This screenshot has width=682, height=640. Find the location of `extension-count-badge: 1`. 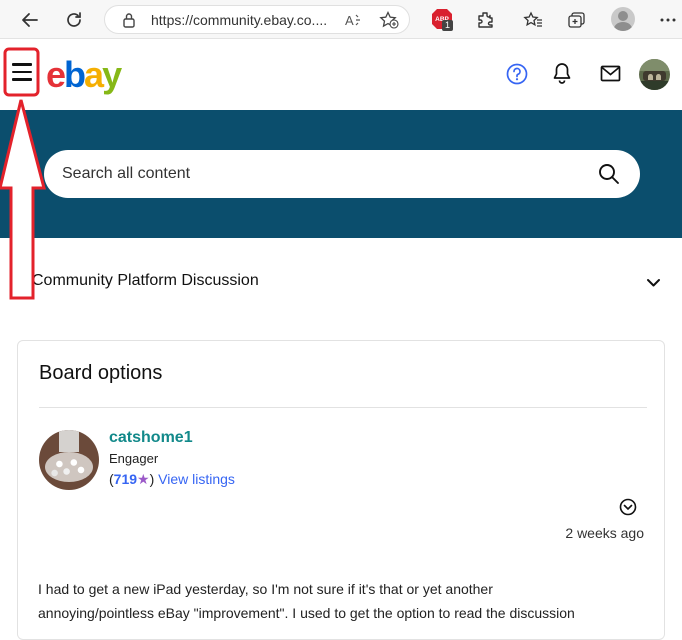

extension-count-badge: 1 is located at coordinates (447, 25).